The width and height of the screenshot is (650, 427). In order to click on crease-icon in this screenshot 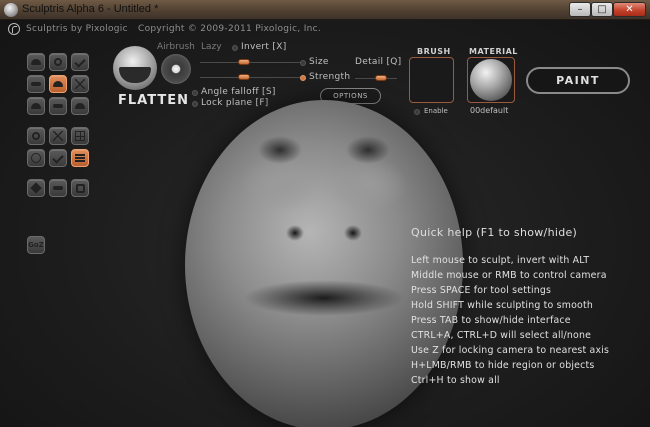, I will do `click(58, 62)`.